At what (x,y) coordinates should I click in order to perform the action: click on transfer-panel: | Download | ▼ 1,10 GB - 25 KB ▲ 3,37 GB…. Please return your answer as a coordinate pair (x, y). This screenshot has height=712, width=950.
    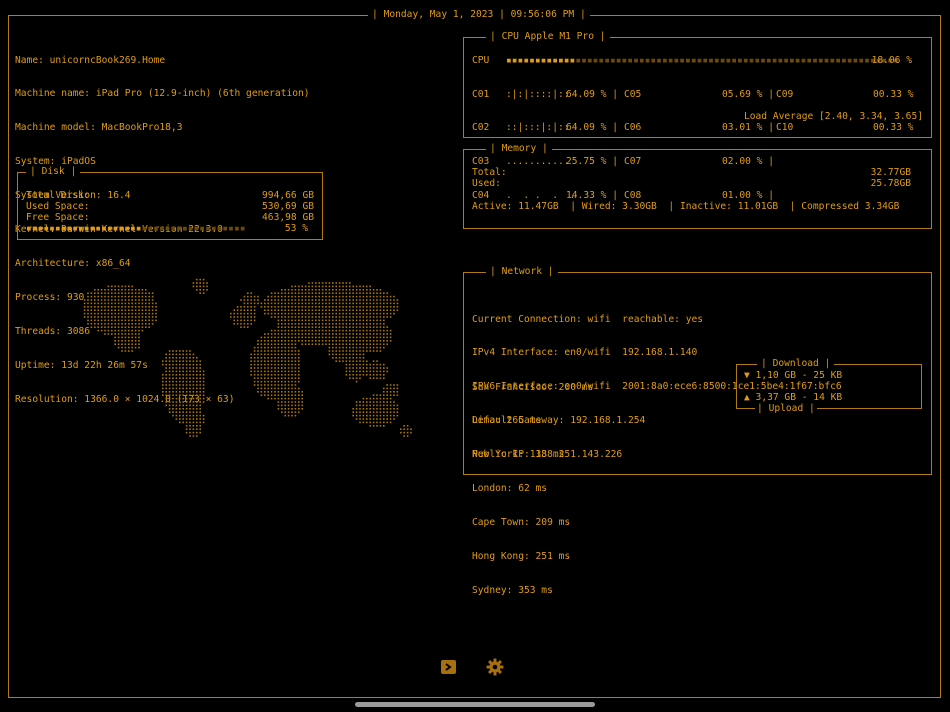
    Looking at the image, I should click on (829, 386).